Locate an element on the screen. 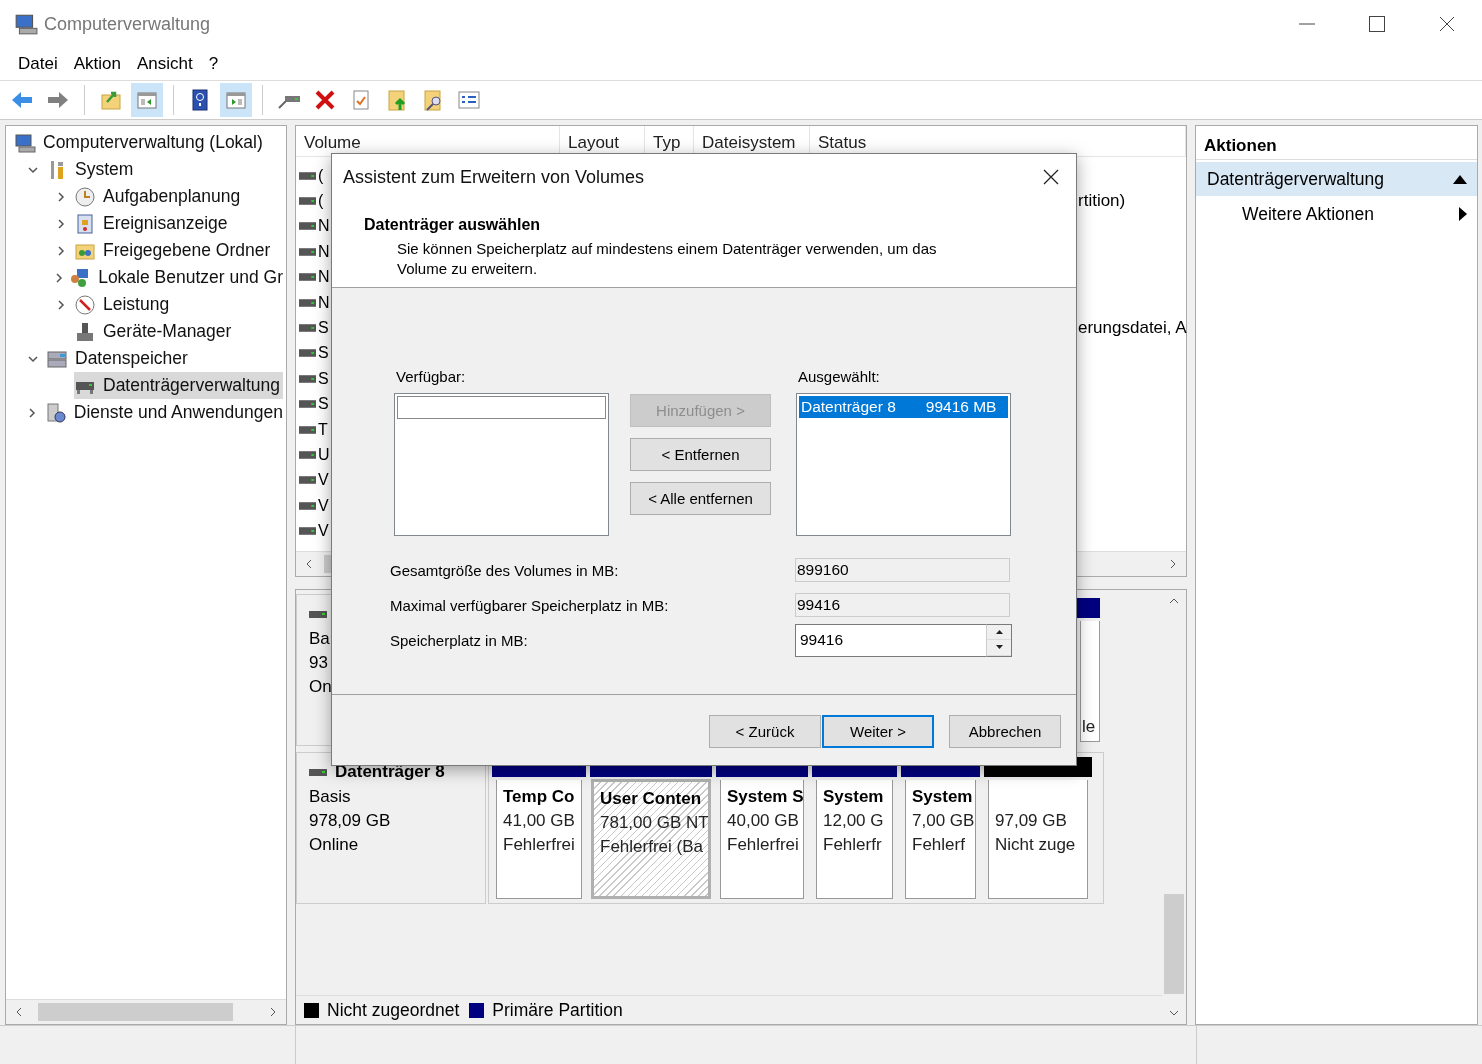 This screenshot has height=1064, width=1482. partition-detail: Fehlerfr is located at coordinates (853, 845).